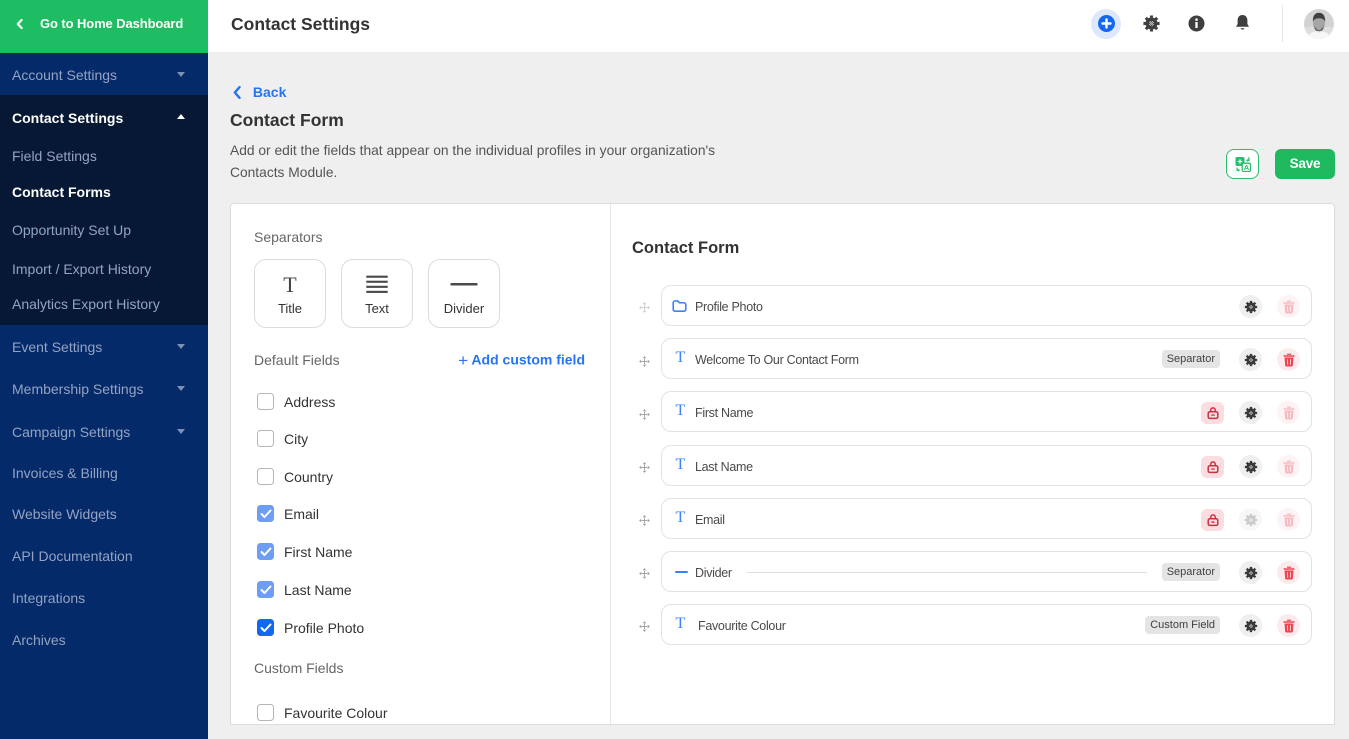  I want to click on svg-text: A, so click(1247, 167).